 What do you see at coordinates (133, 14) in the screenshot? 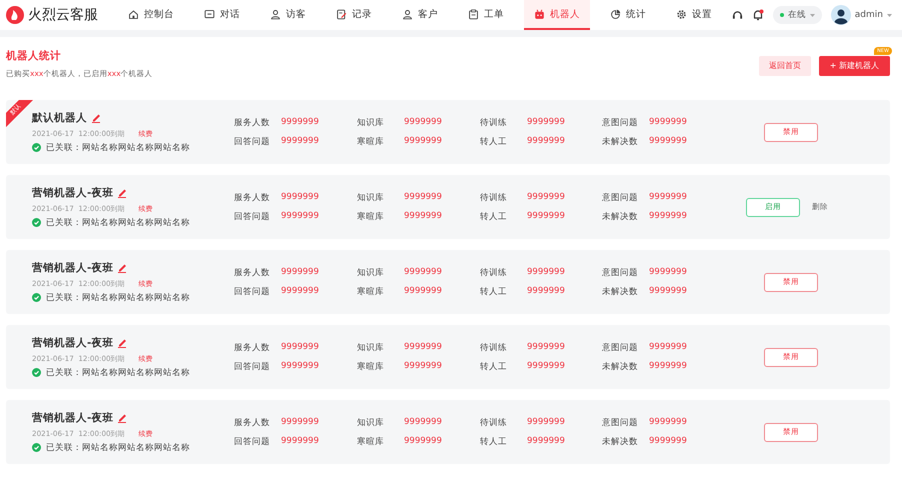
I see `home-icon` at bounding box center [133, 14].